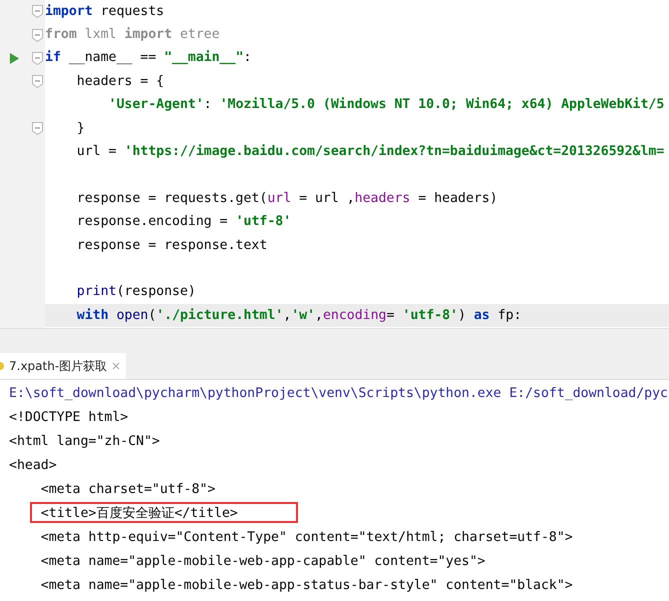 This screenshot has height=601, width=669. I want to click on close-icon, so click(116, 366).